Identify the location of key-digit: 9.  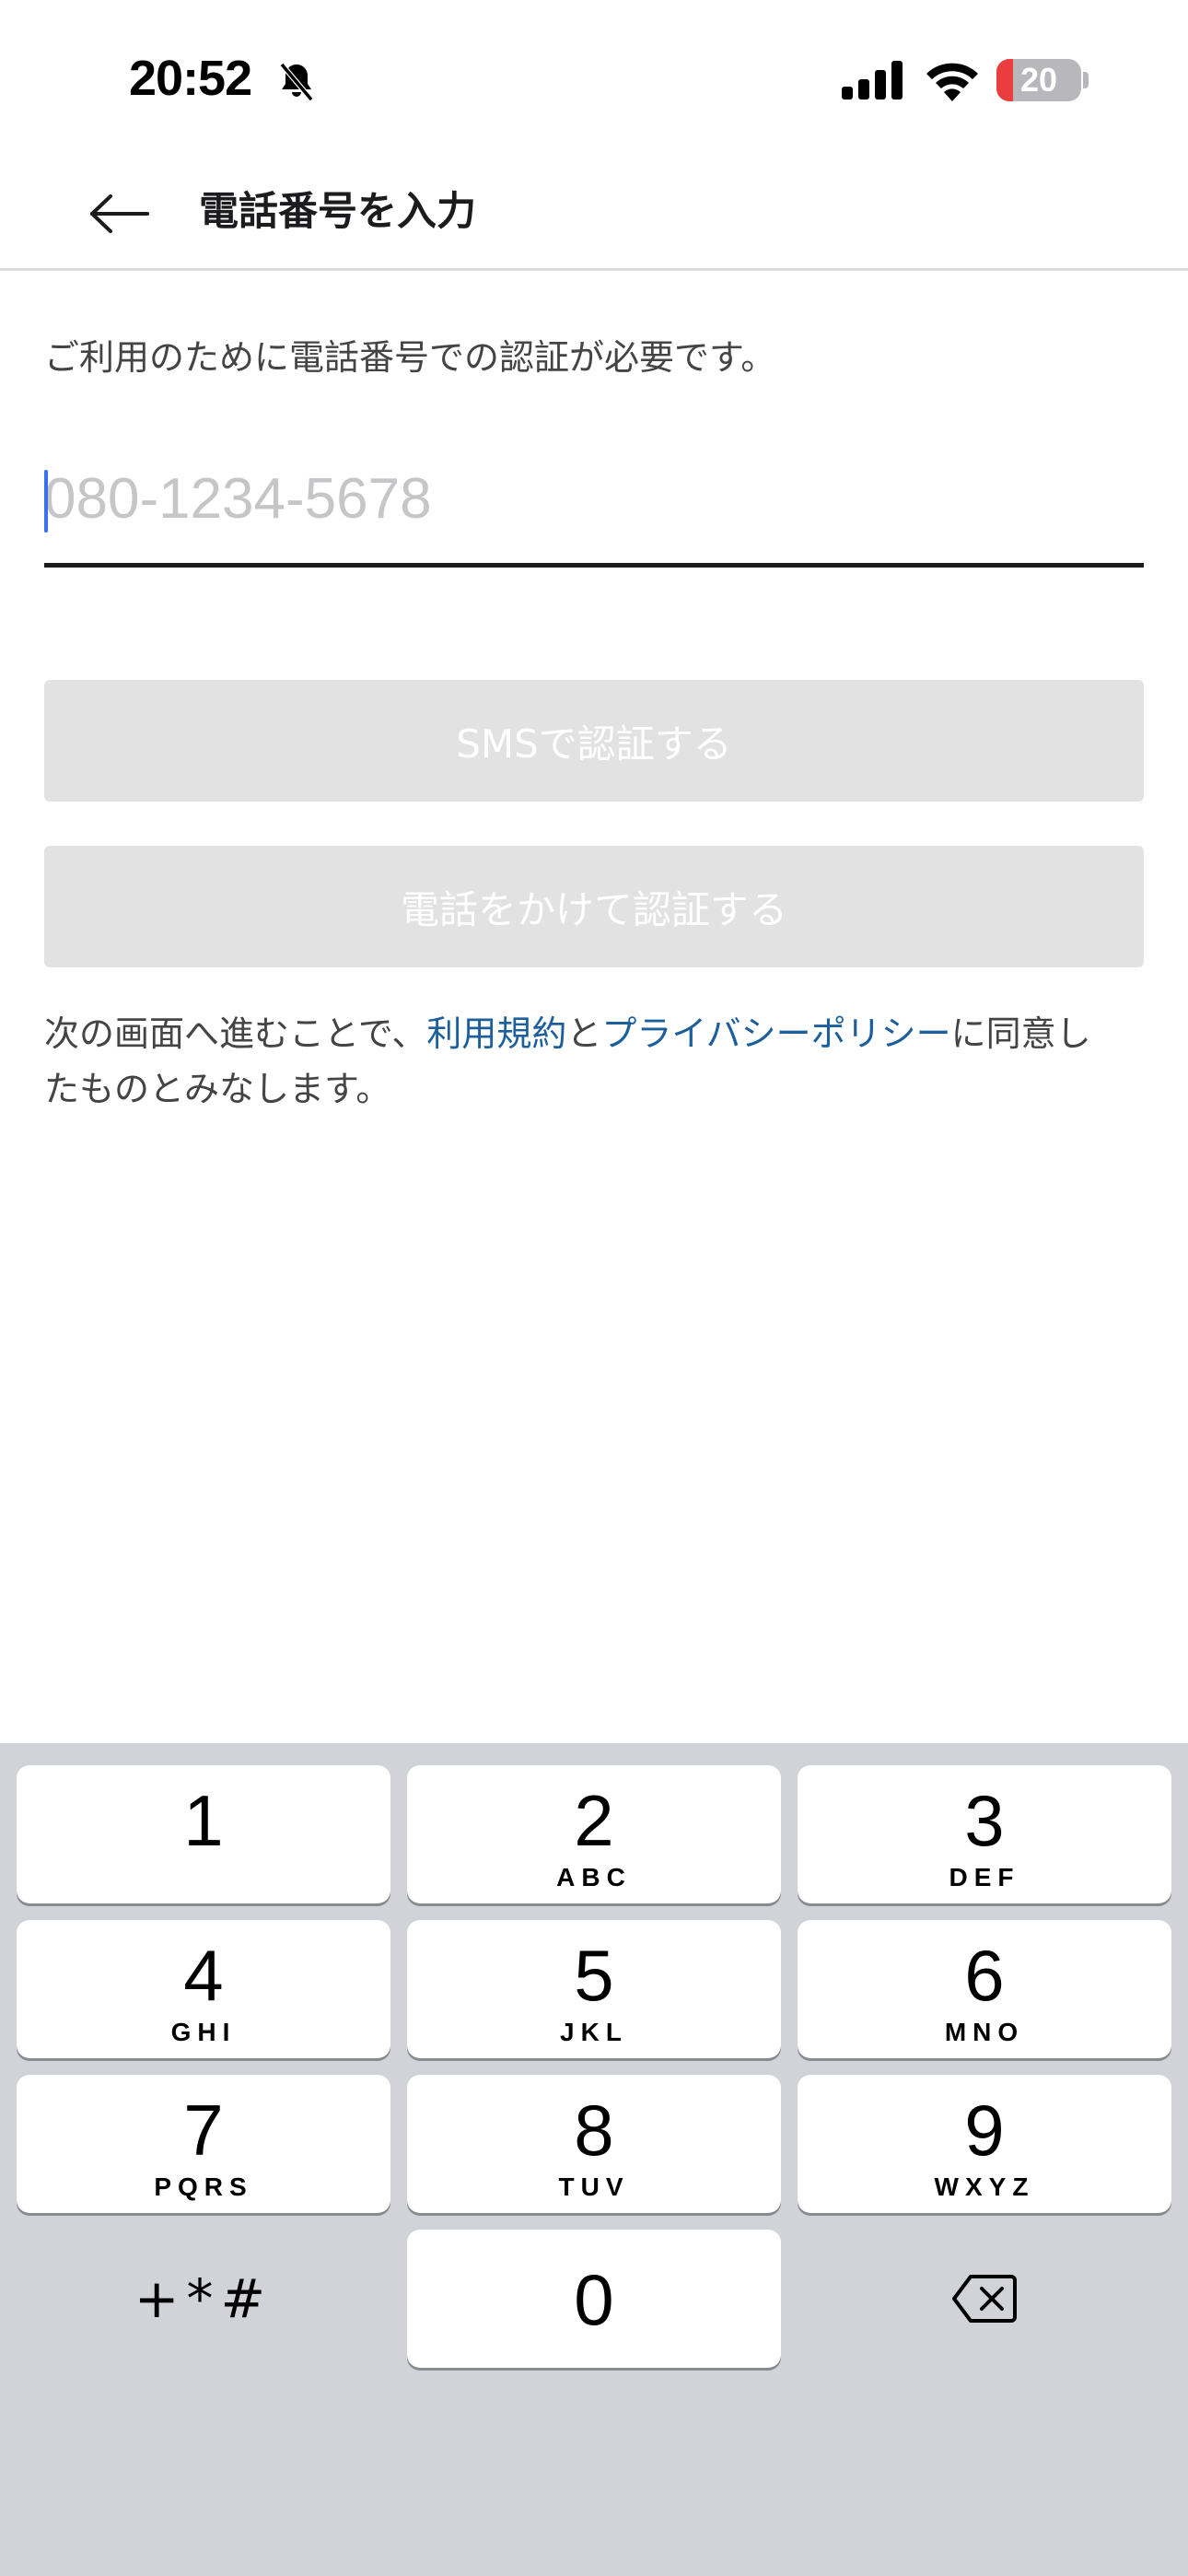
(985, 2130).